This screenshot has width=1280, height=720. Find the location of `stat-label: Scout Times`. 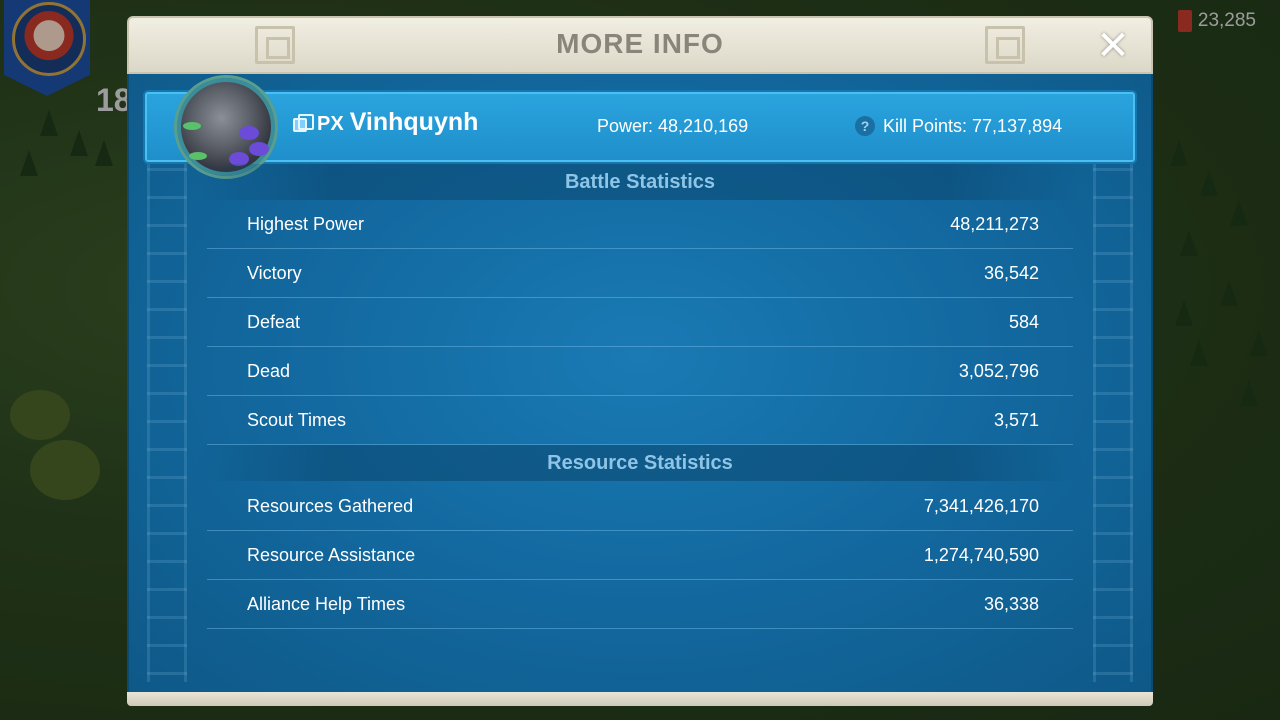

stat-label: Scout Times is located at coordinates (297, 420).